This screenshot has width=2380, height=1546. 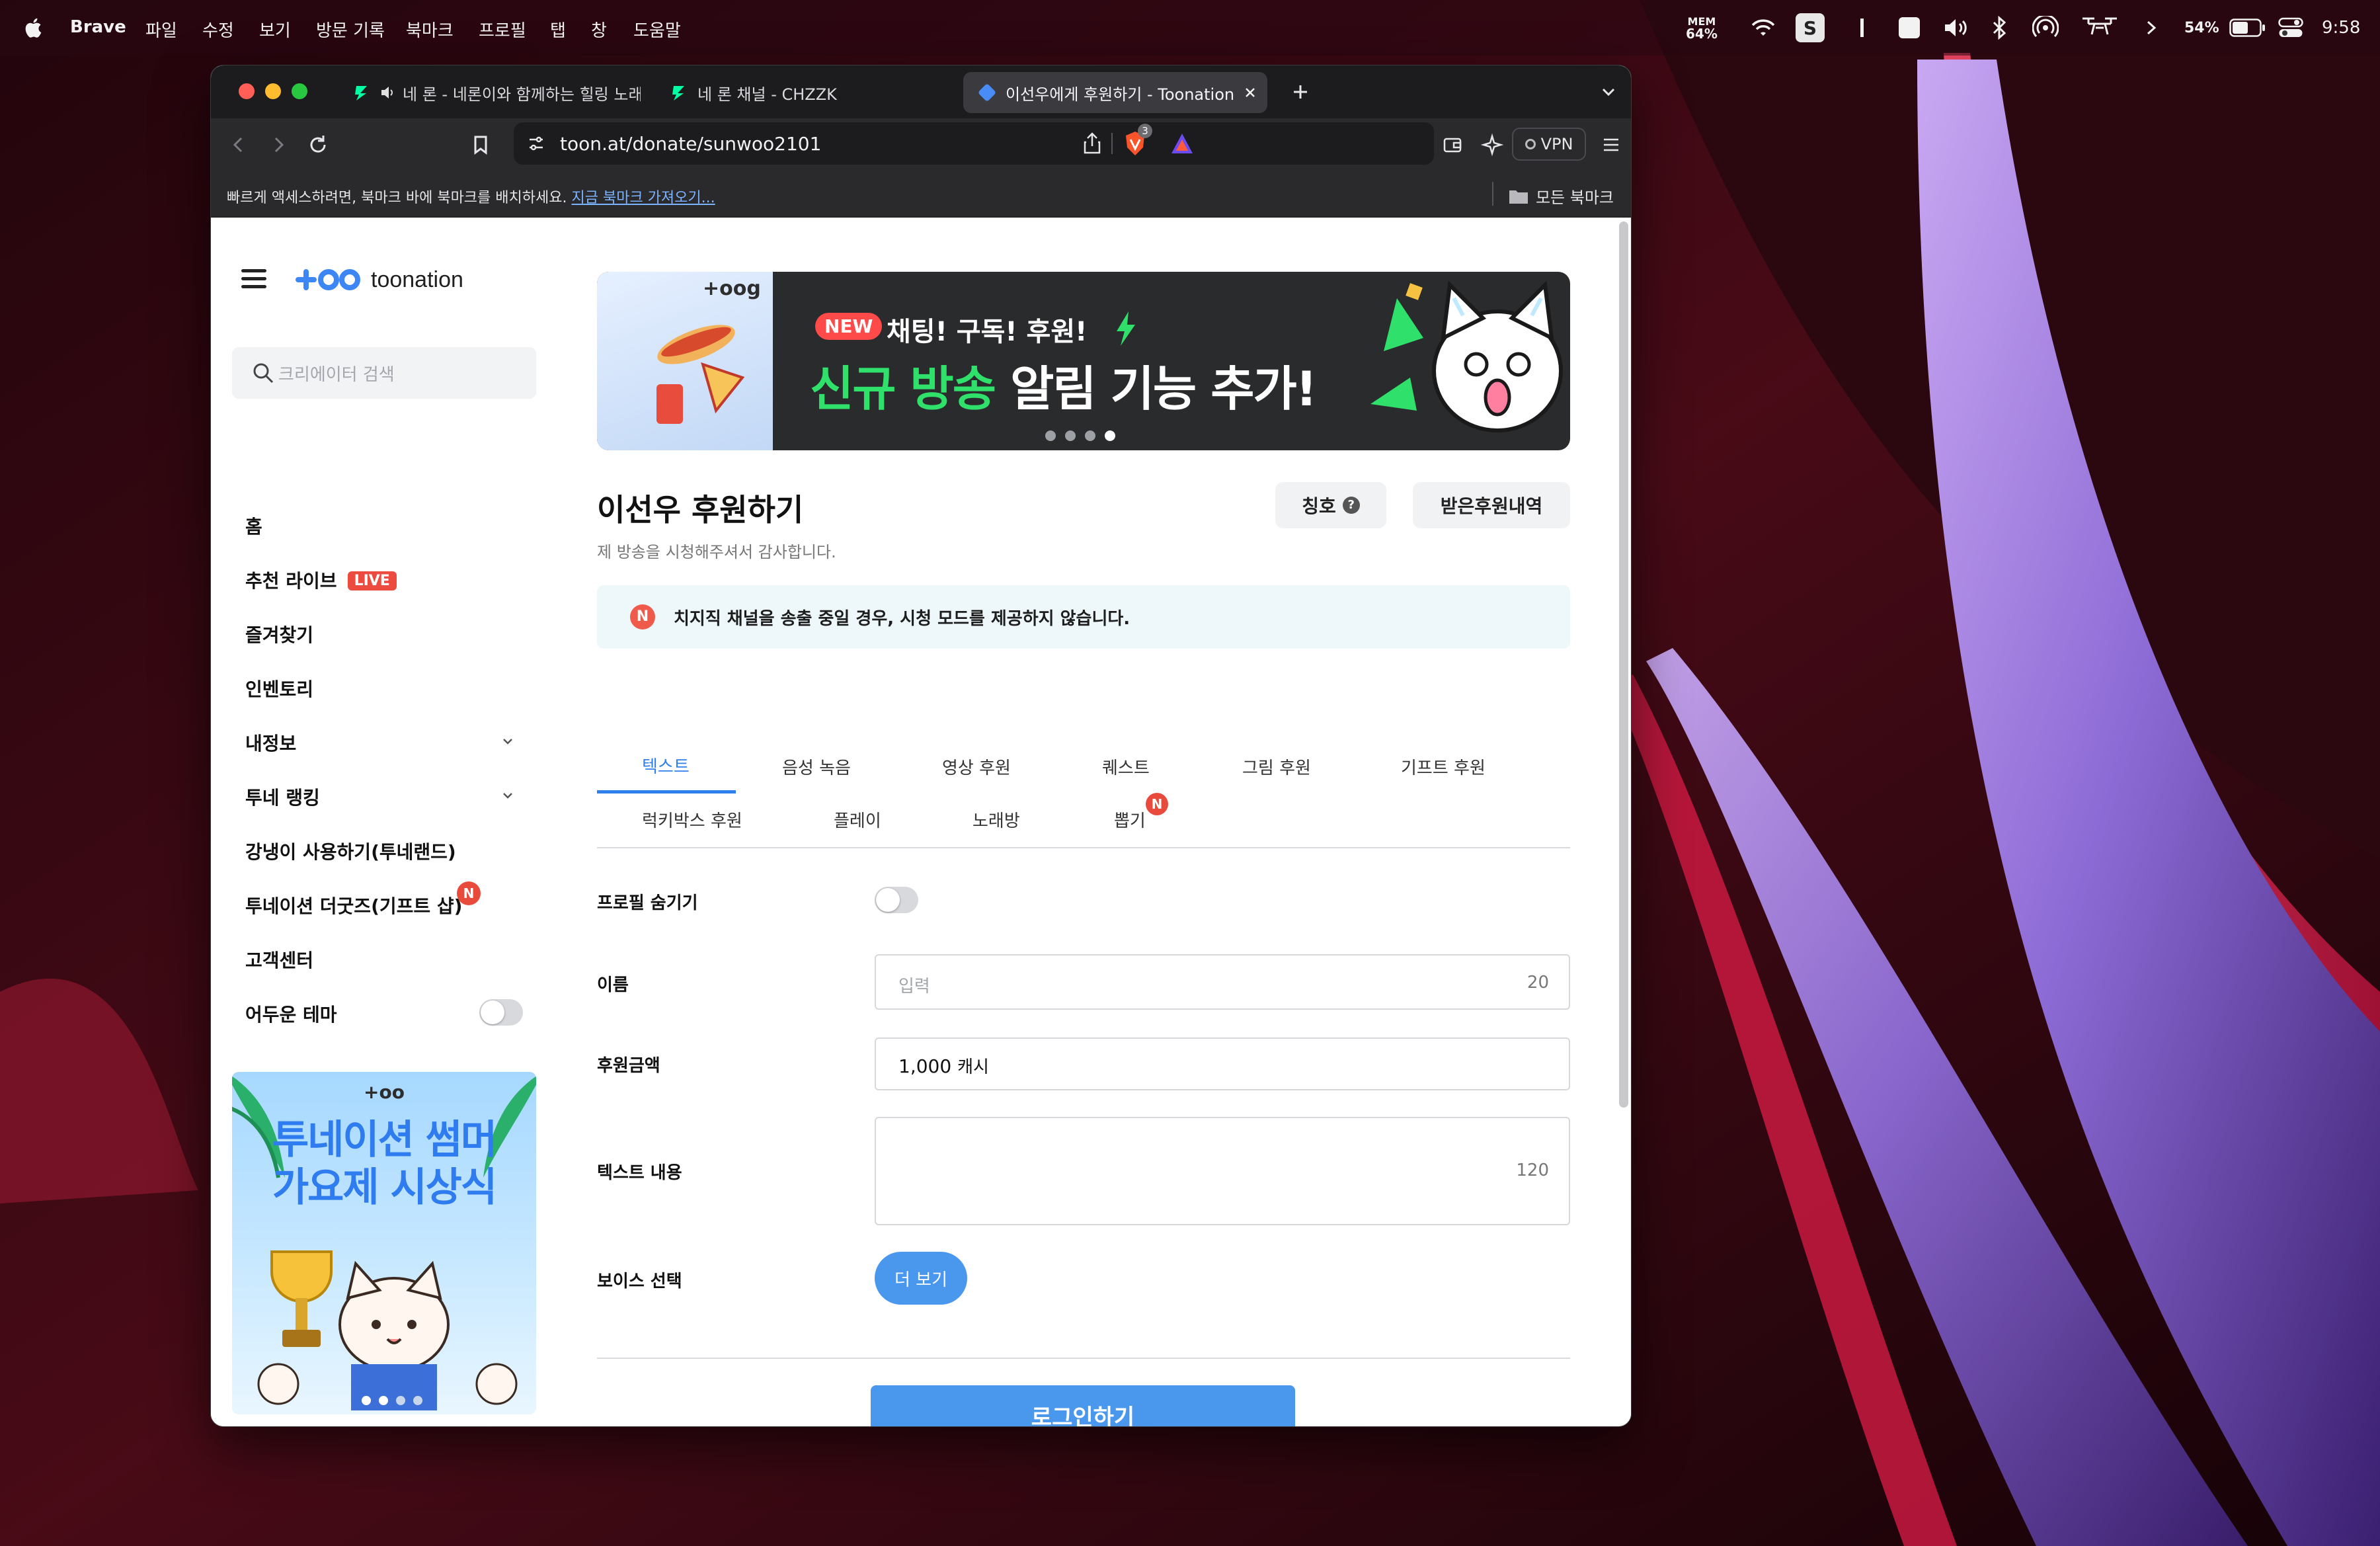 I want to click on tab-video: 영상 후원, so click(x=976, y=766).